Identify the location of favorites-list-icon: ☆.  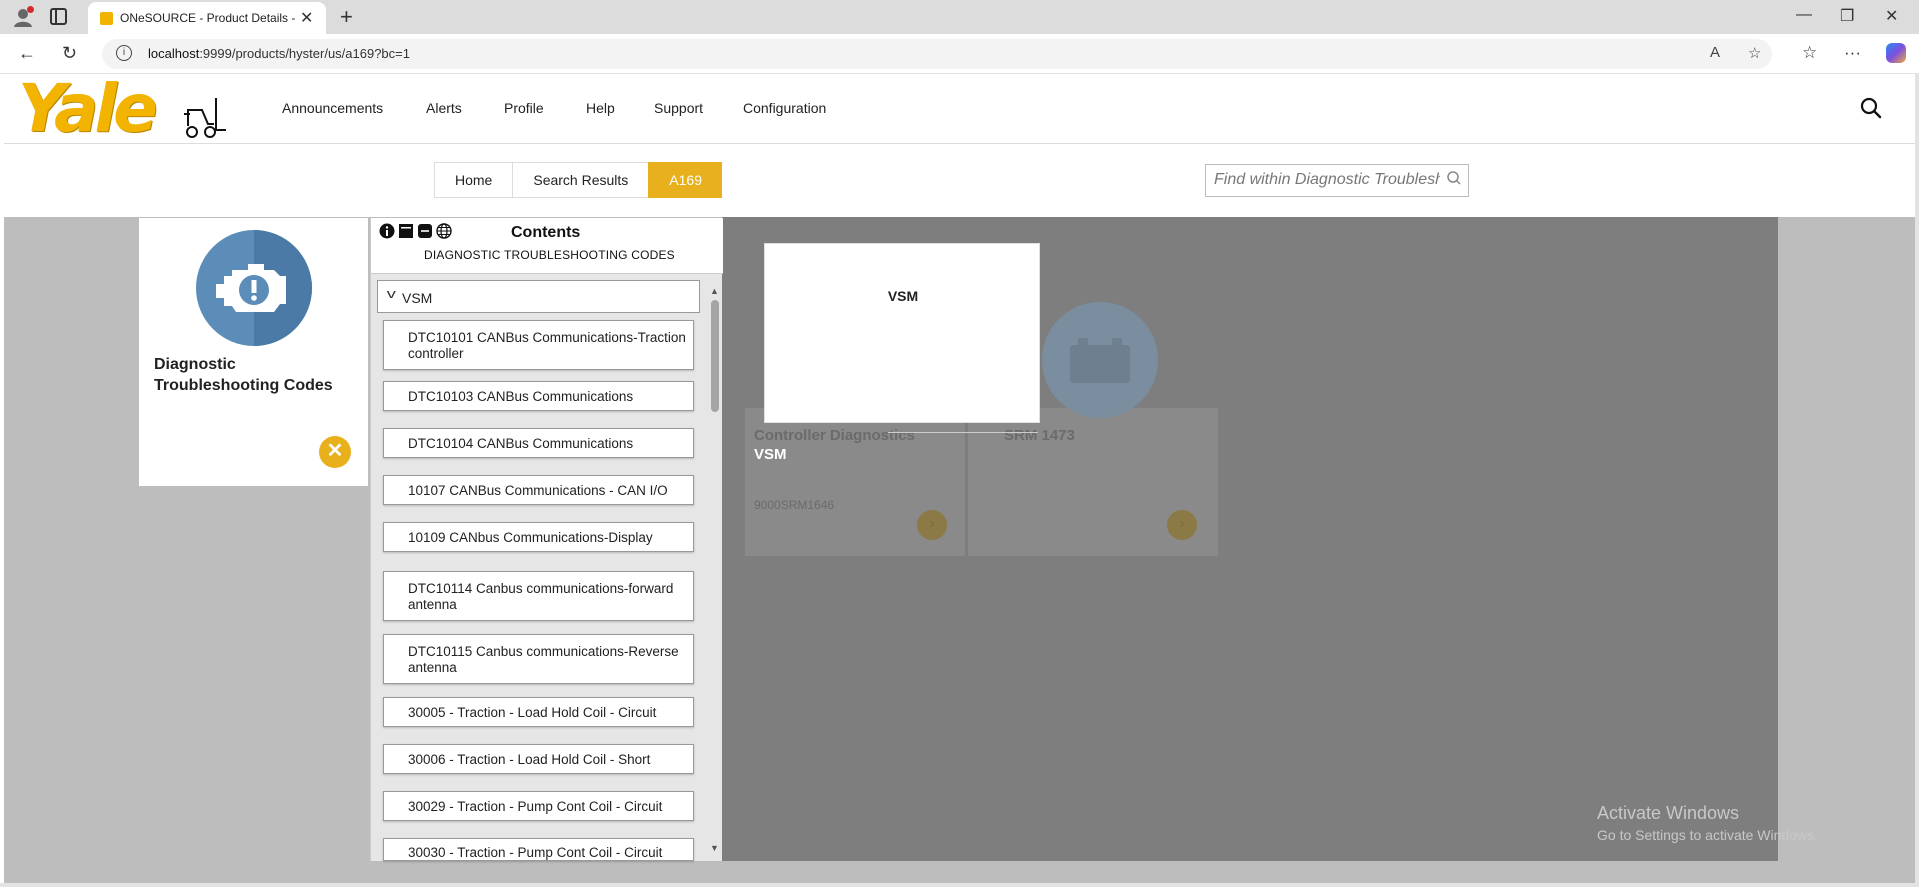
(1809, 53).